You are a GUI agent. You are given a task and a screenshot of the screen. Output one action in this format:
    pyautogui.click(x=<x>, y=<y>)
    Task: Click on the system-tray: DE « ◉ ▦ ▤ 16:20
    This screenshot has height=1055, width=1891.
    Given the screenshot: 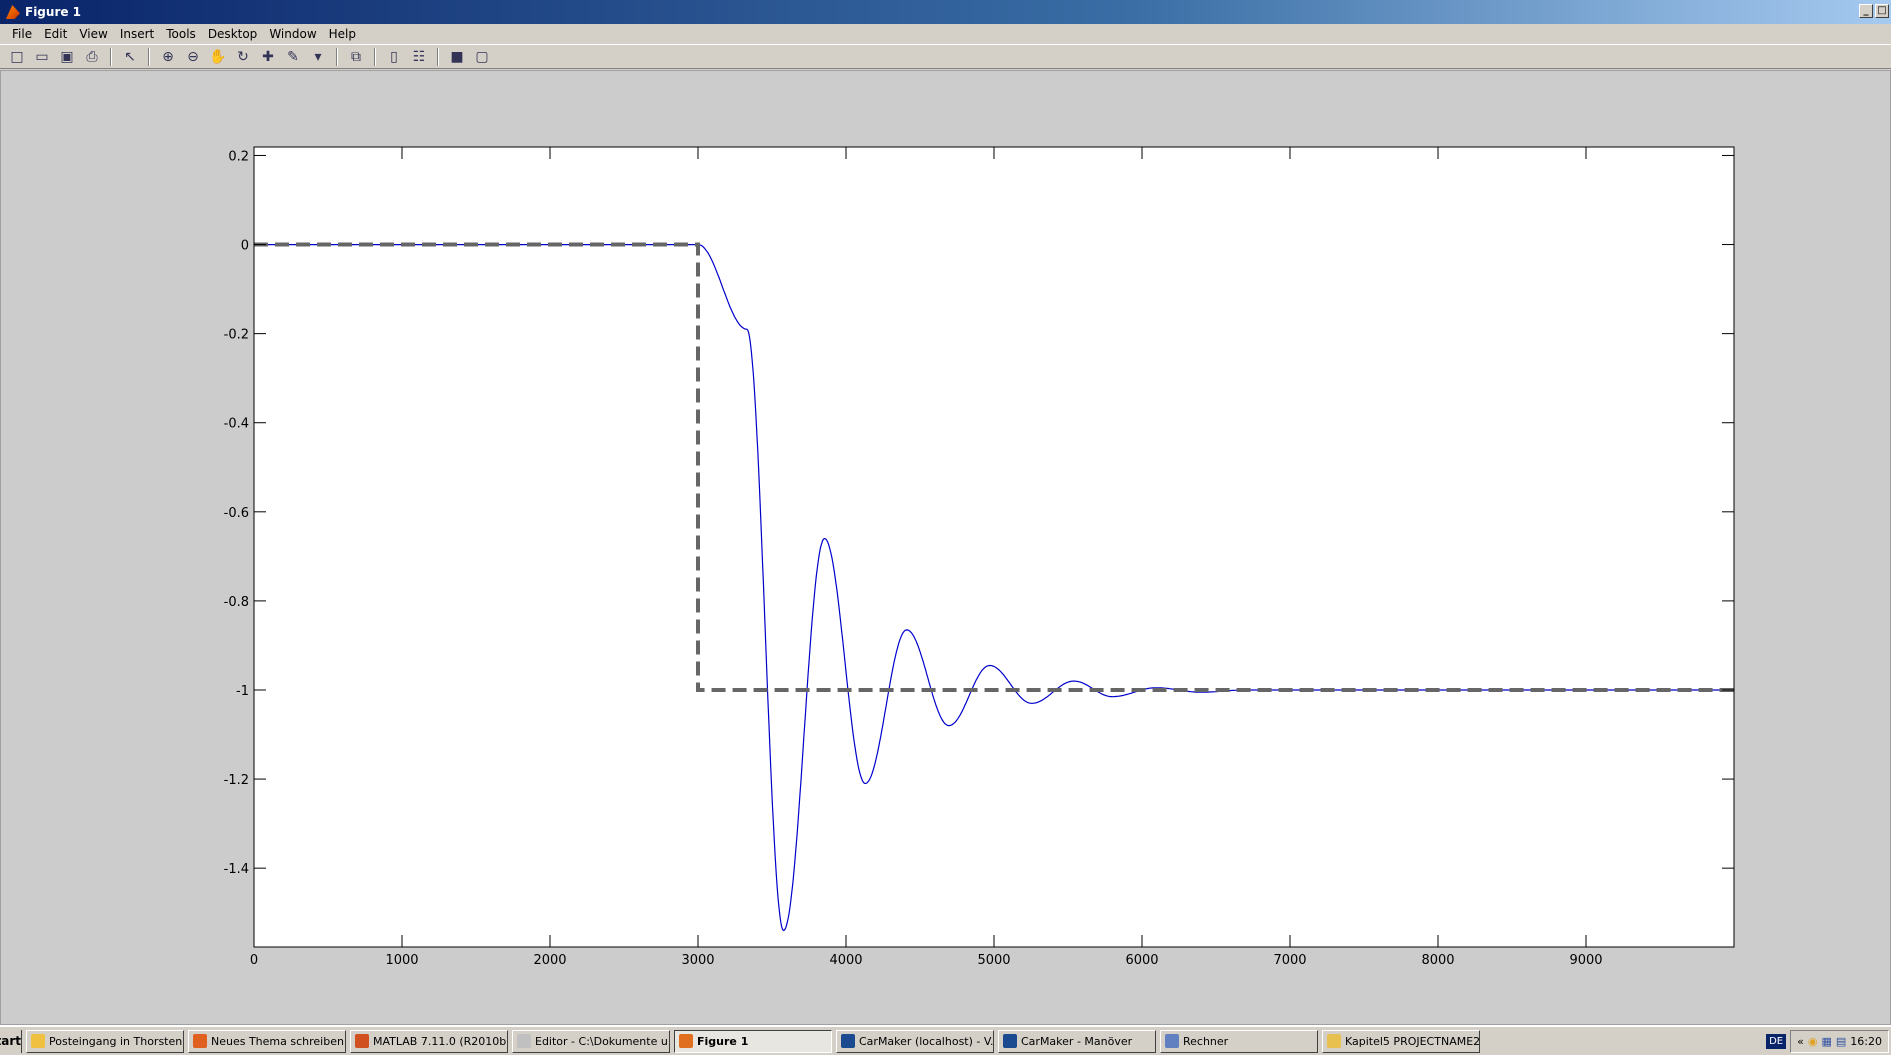 What is the action you would take?
    pyautogui.click(x=1827, y=1041)
    